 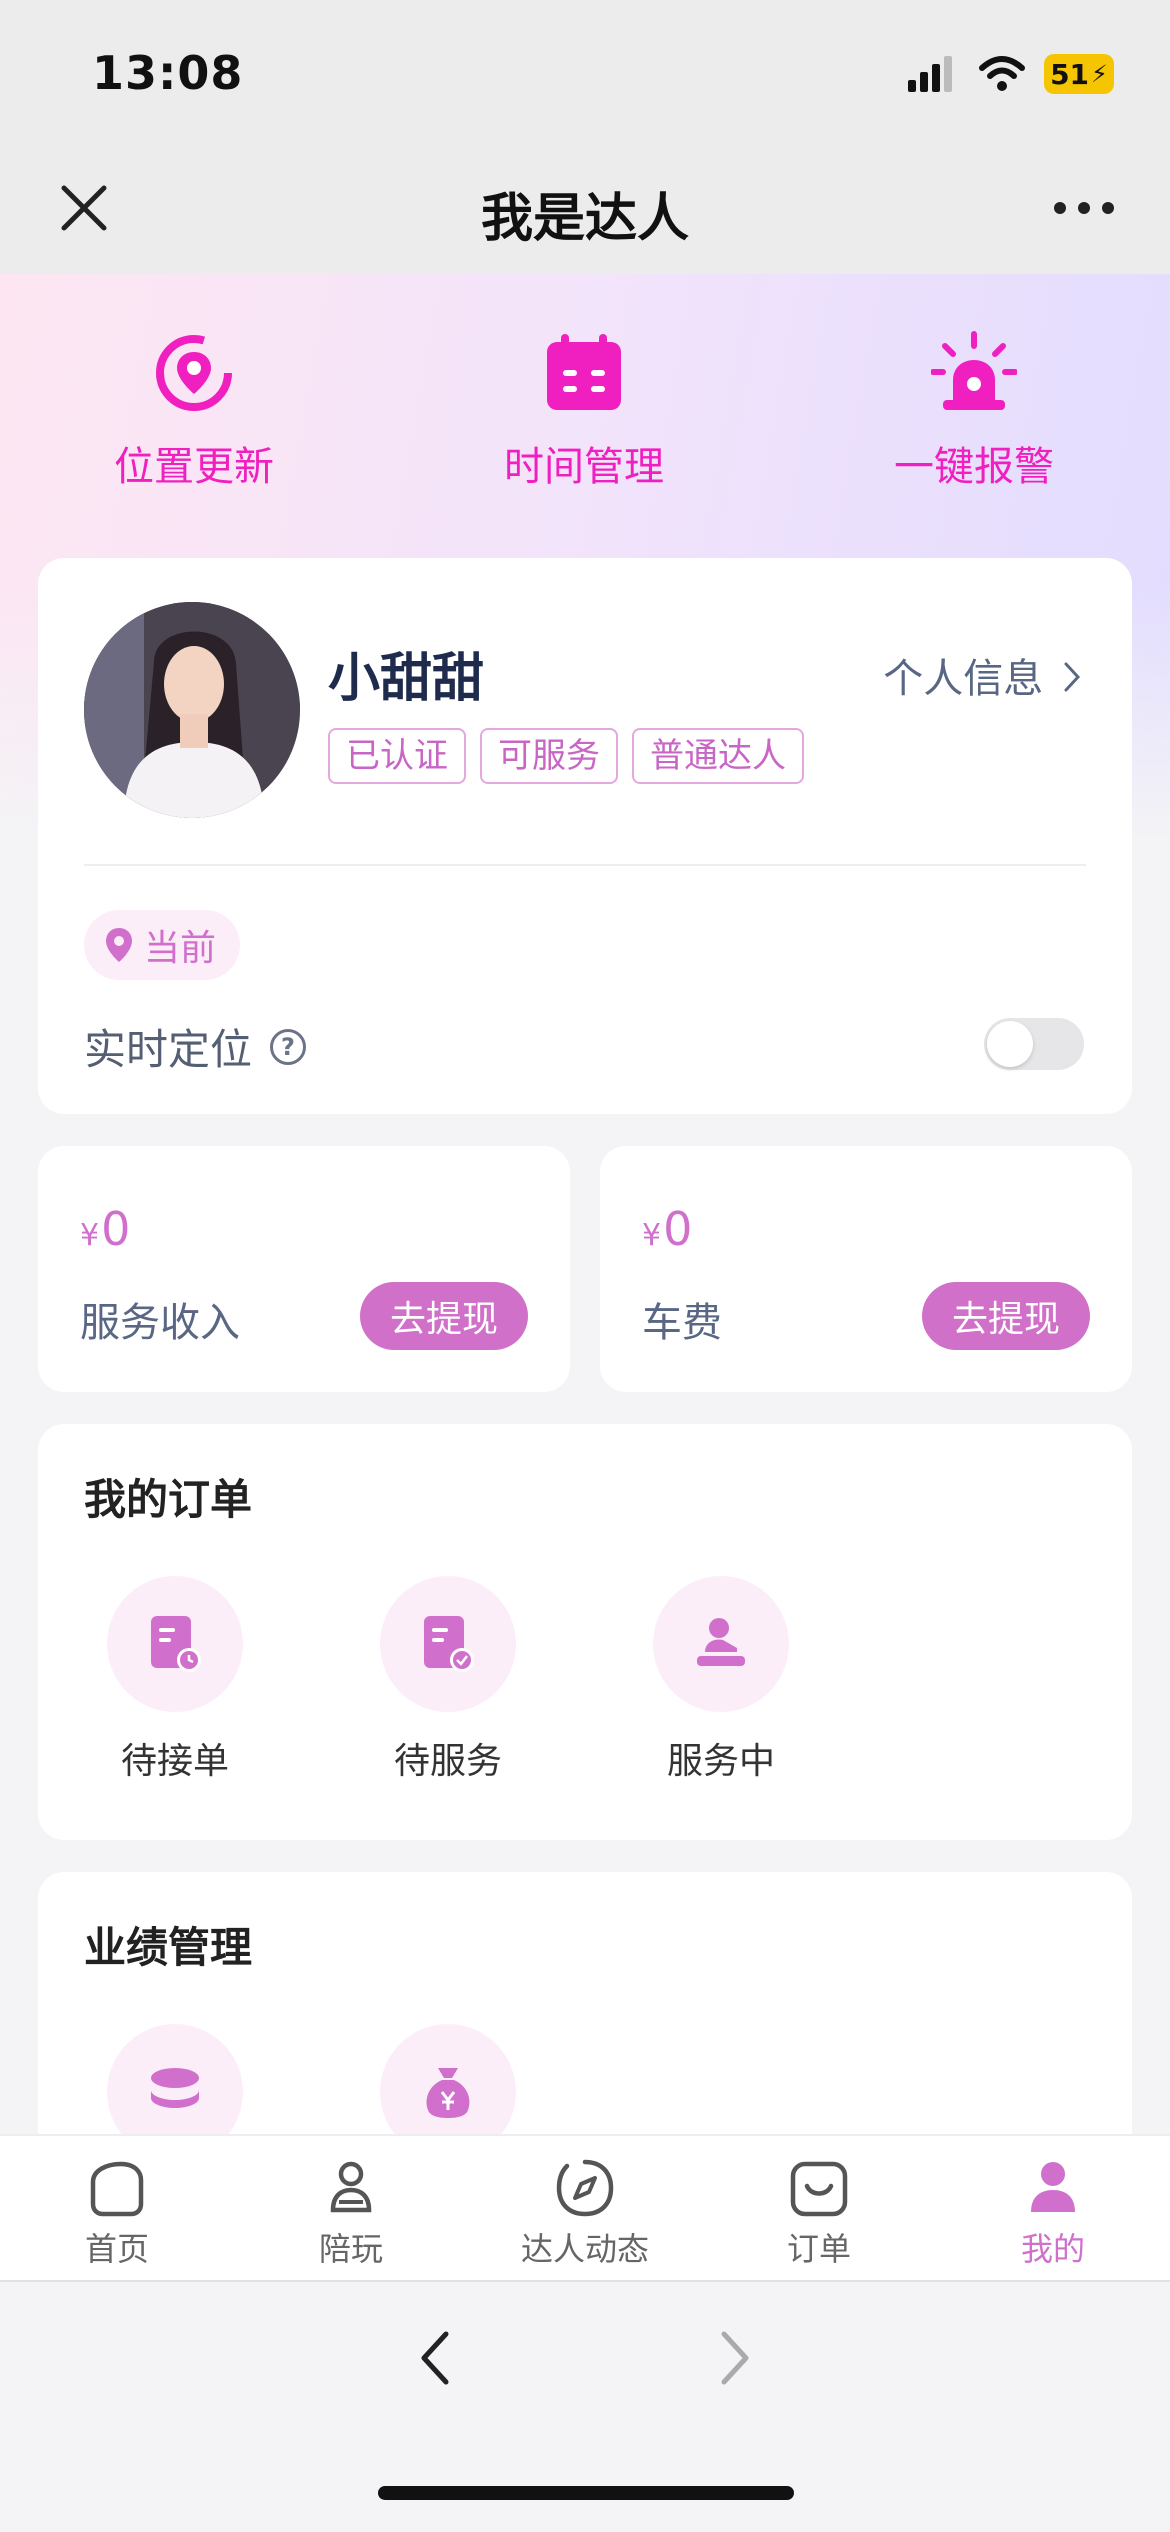 What do you see at coordinates (1034, 1044) in the screenshot?
I see `realtime-location-toggle` at bounding box center [1034, 1044].